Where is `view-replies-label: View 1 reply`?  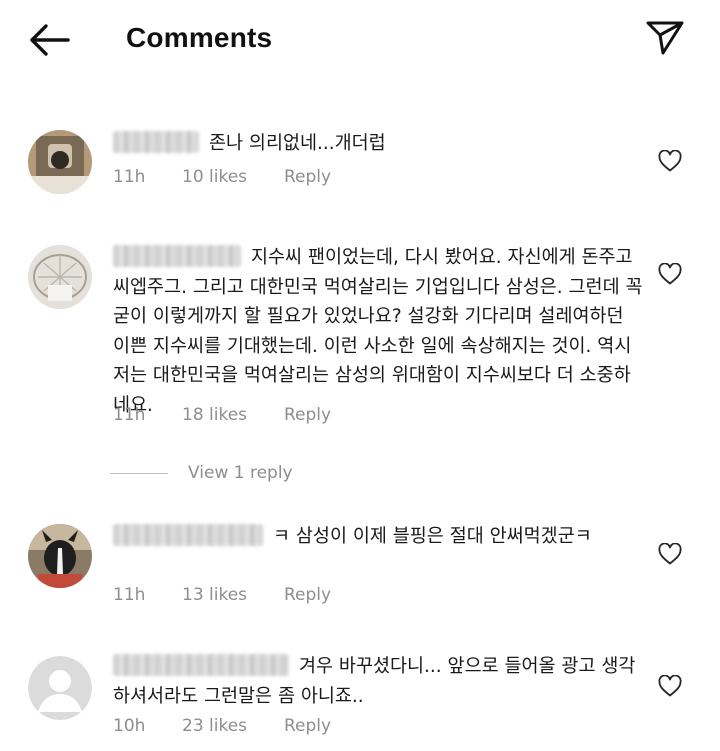
view-replies-label: View 1 reply is located at coordinates (240, 473).